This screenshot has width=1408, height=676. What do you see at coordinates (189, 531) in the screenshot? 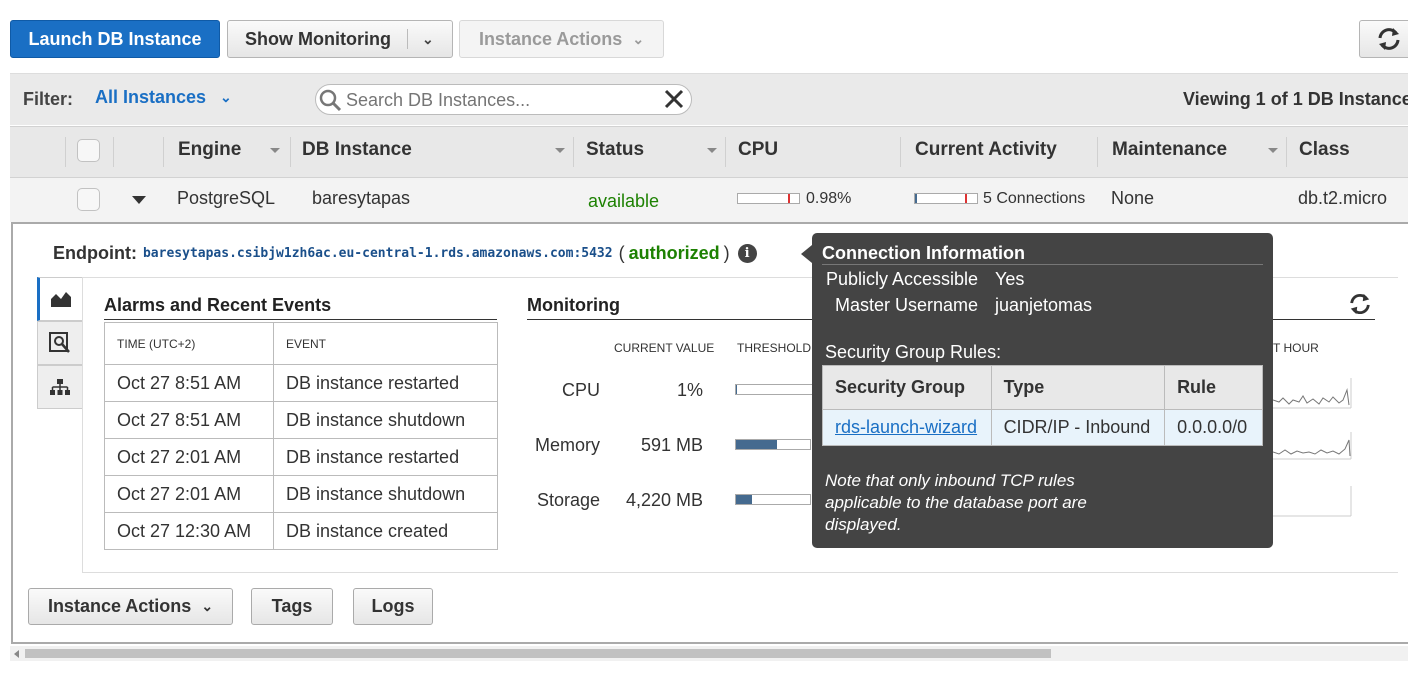
I see `event-time: Oct 27 12:30 AM` at bounding box center [189, 531].